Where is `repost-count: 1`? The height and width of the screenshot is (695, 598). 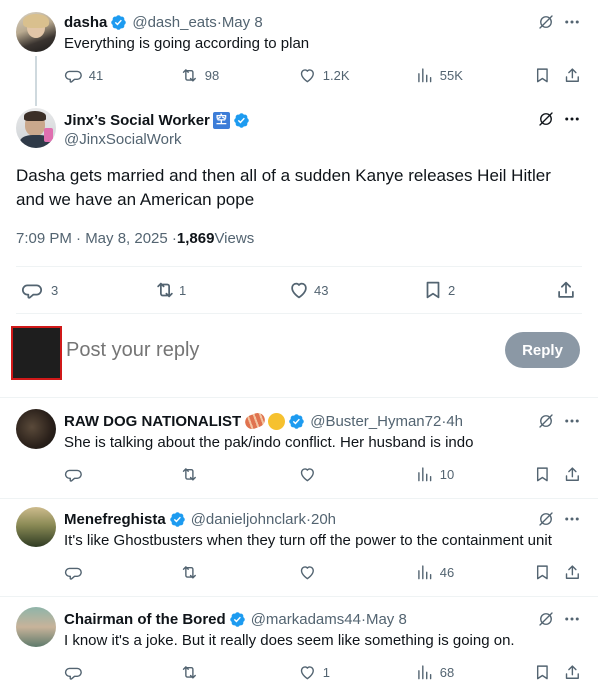 repost-count: 1 is located at coordinates (183, 290).